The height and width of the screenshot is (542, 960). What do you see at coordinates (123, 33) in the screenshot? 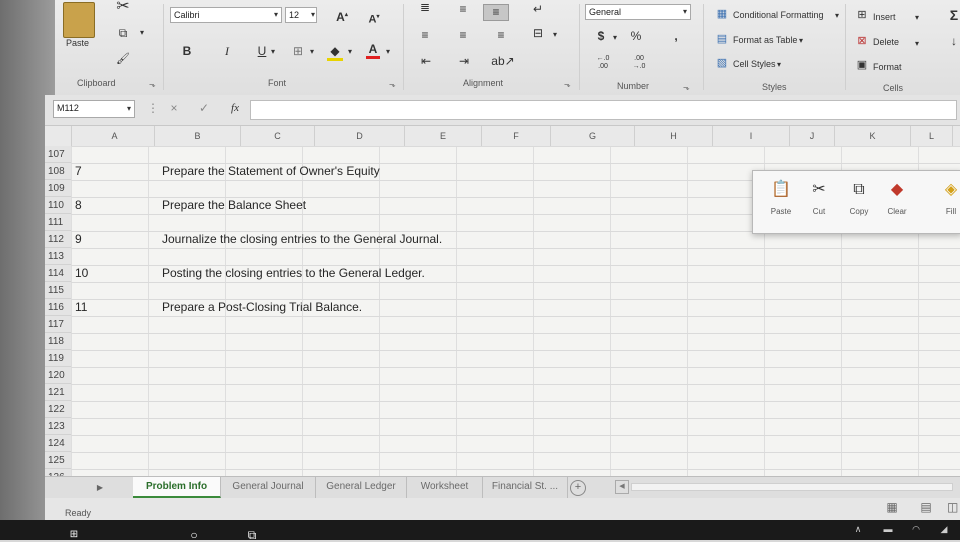
I see `copy-icon: ⧉` at bounding box center [123, 33].